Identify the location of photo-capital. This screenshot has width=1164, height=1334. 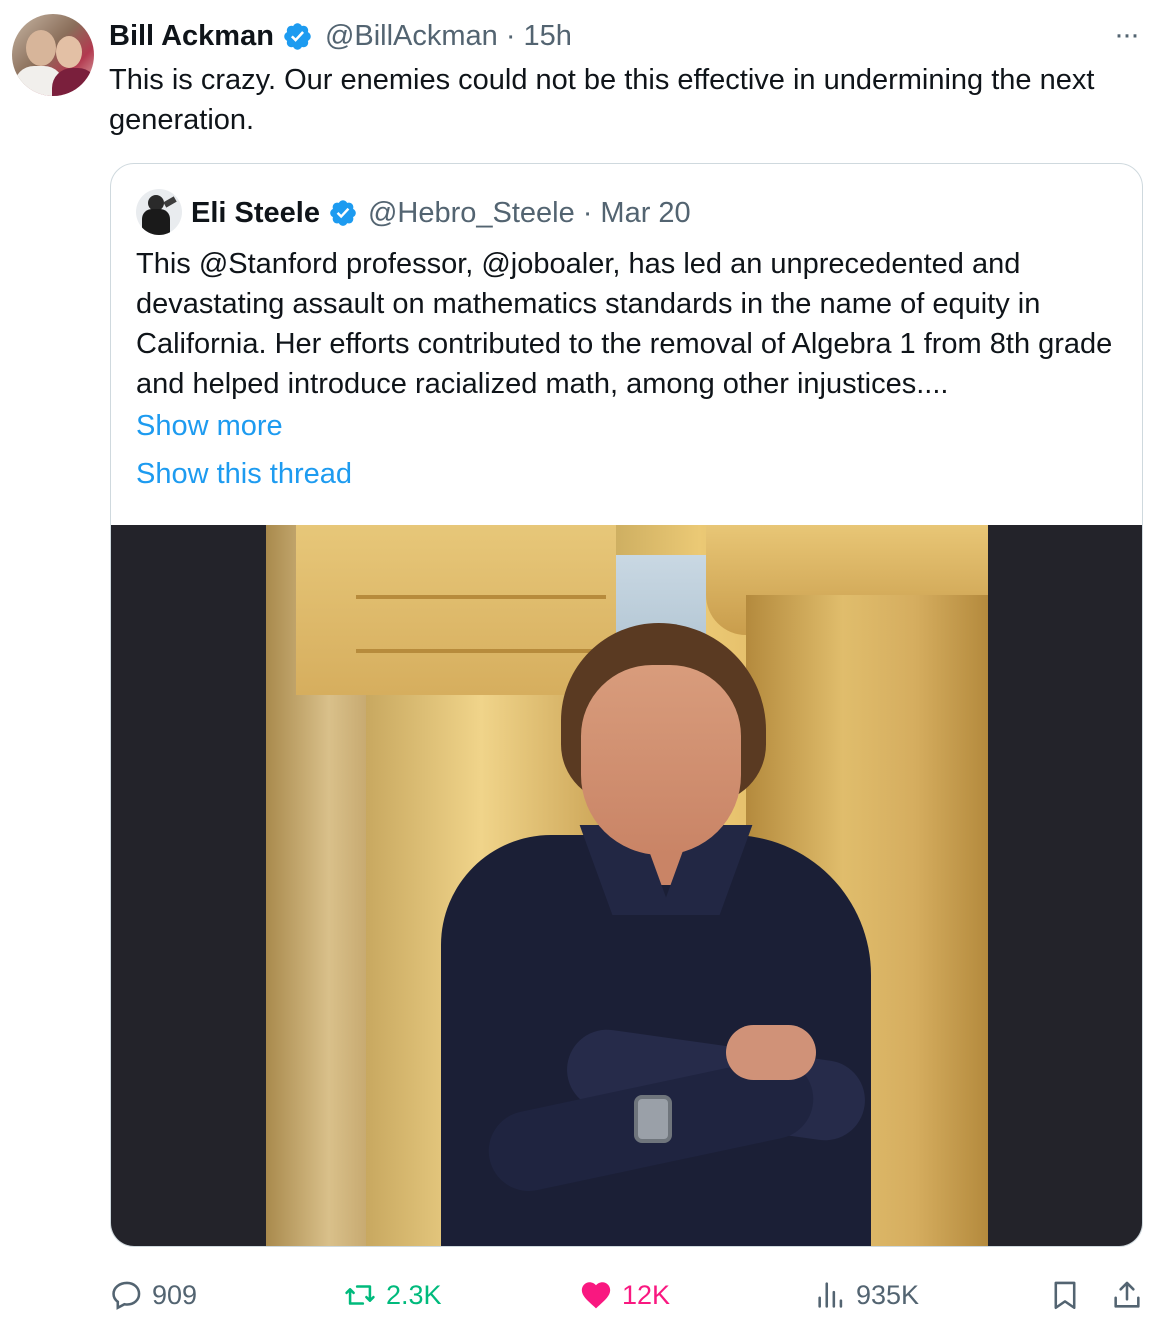
(456, 610).